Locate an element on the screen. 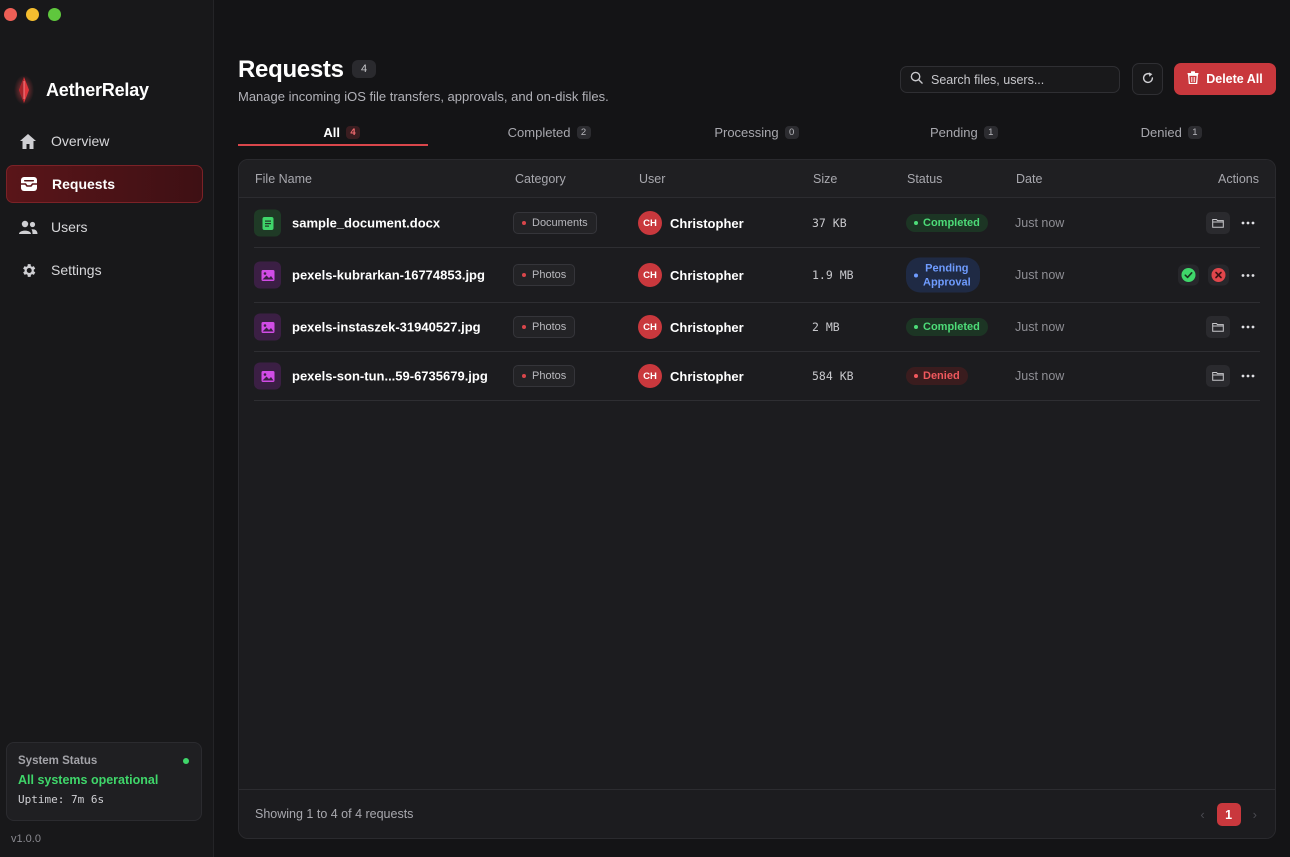 Image resolution: width=1290 pixels, height=857 pixels. sidebar-item-label: Settings is located at coordinates (76, 270).